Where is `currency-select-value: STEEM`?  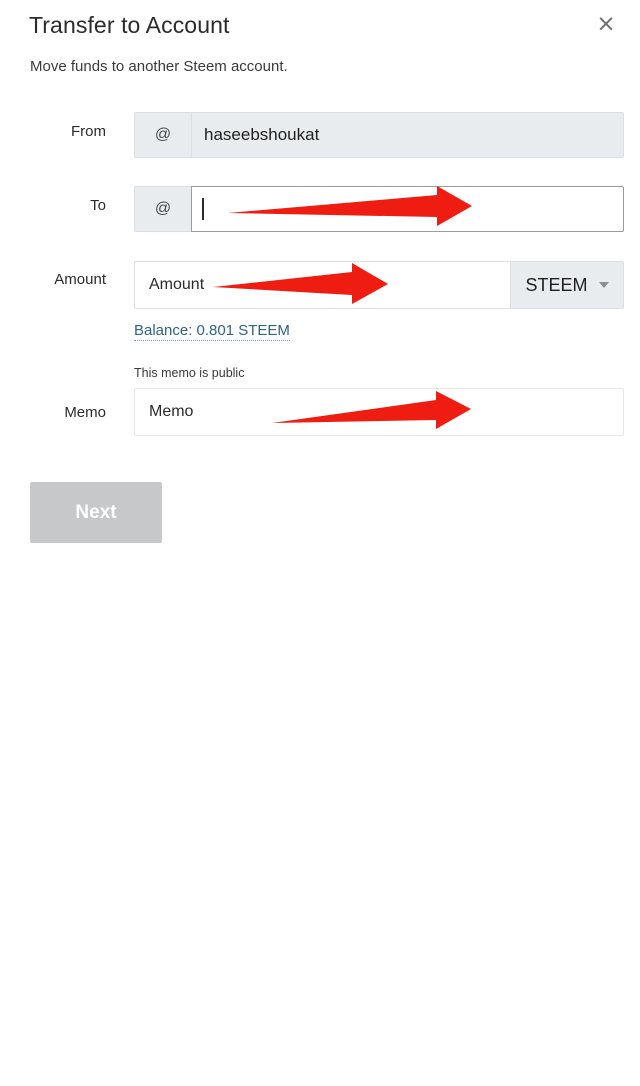
currency-select-value: STEEM is located at coordinates (556, 284).